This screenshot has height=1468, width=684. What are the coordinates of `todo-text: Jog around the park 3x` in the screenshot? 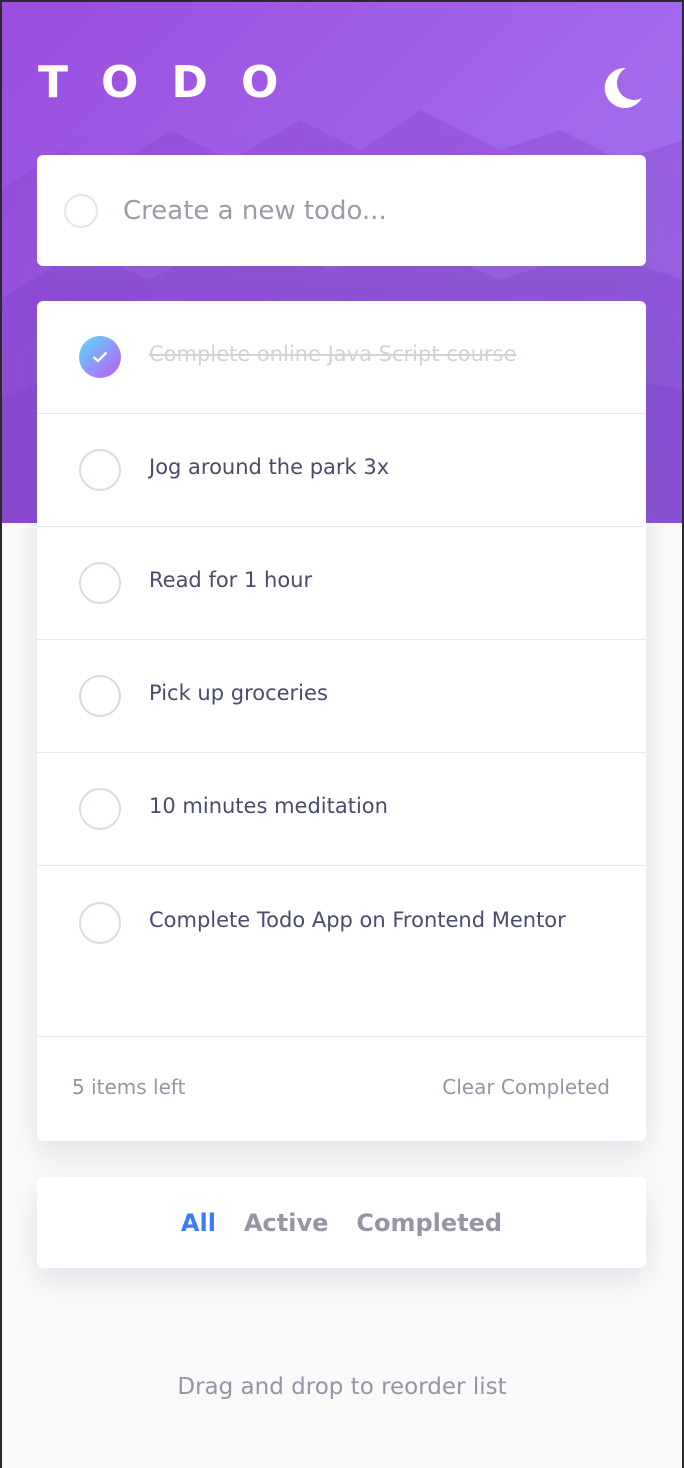 It's located at (269, 467).